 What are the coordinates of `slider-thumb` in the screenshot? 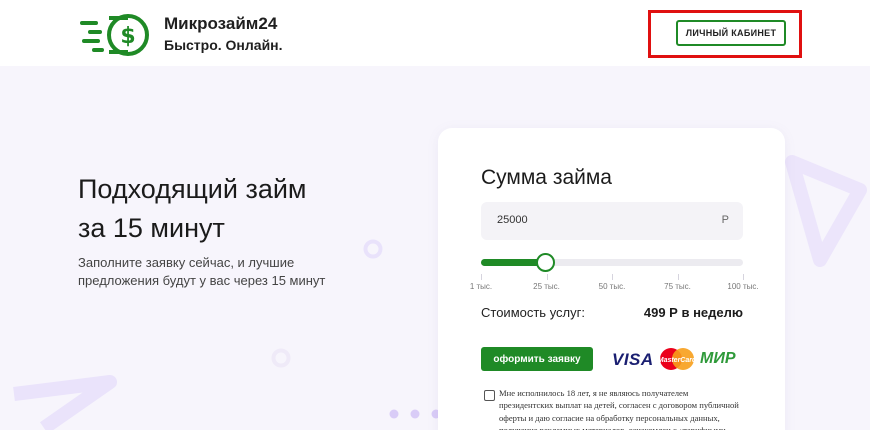 It's located at (545, 262).